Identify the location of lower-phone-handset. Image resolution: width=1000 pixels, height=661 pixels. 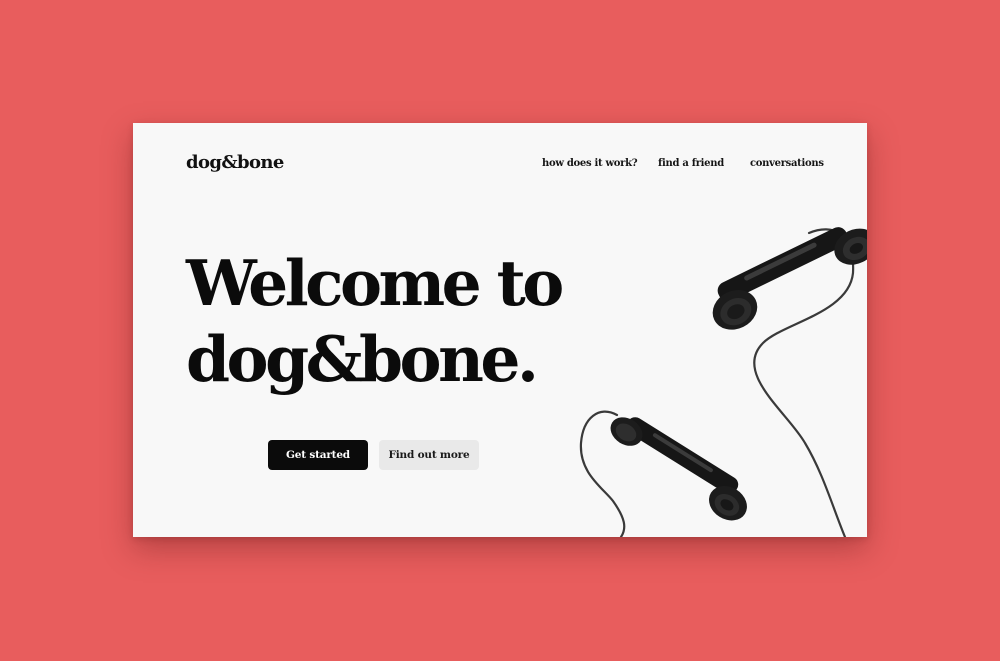
(678, 469).